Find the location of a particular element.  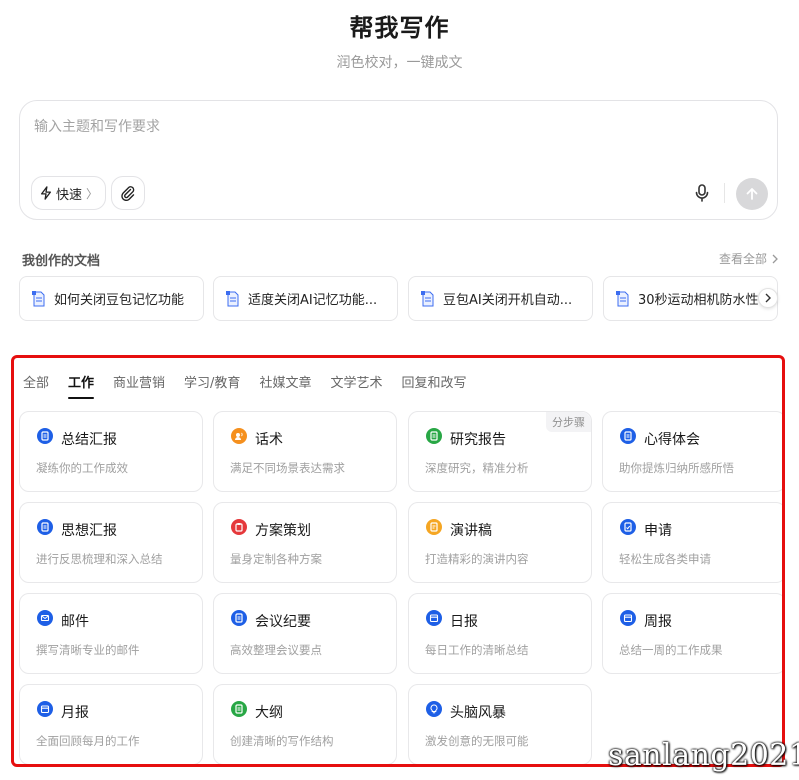

template-description: 打造精彩的演讲内容 is located at coordinates (477, 559).